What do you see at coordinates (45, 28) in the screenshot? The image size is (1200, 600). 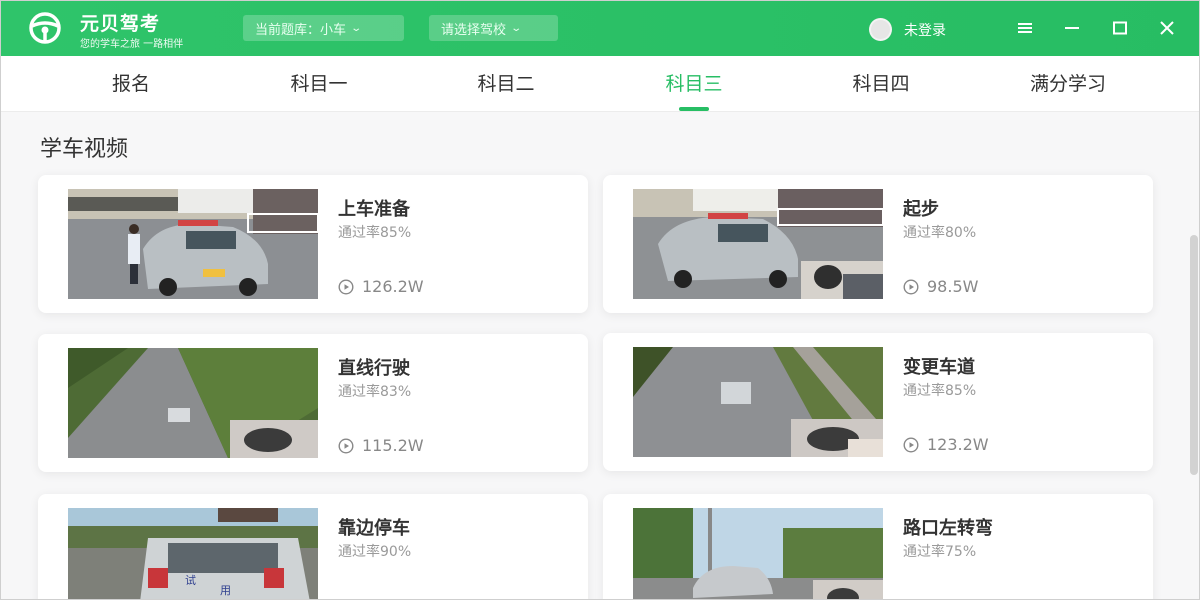 I see `steering-wheel-icon` at bounding box center [45, 28].